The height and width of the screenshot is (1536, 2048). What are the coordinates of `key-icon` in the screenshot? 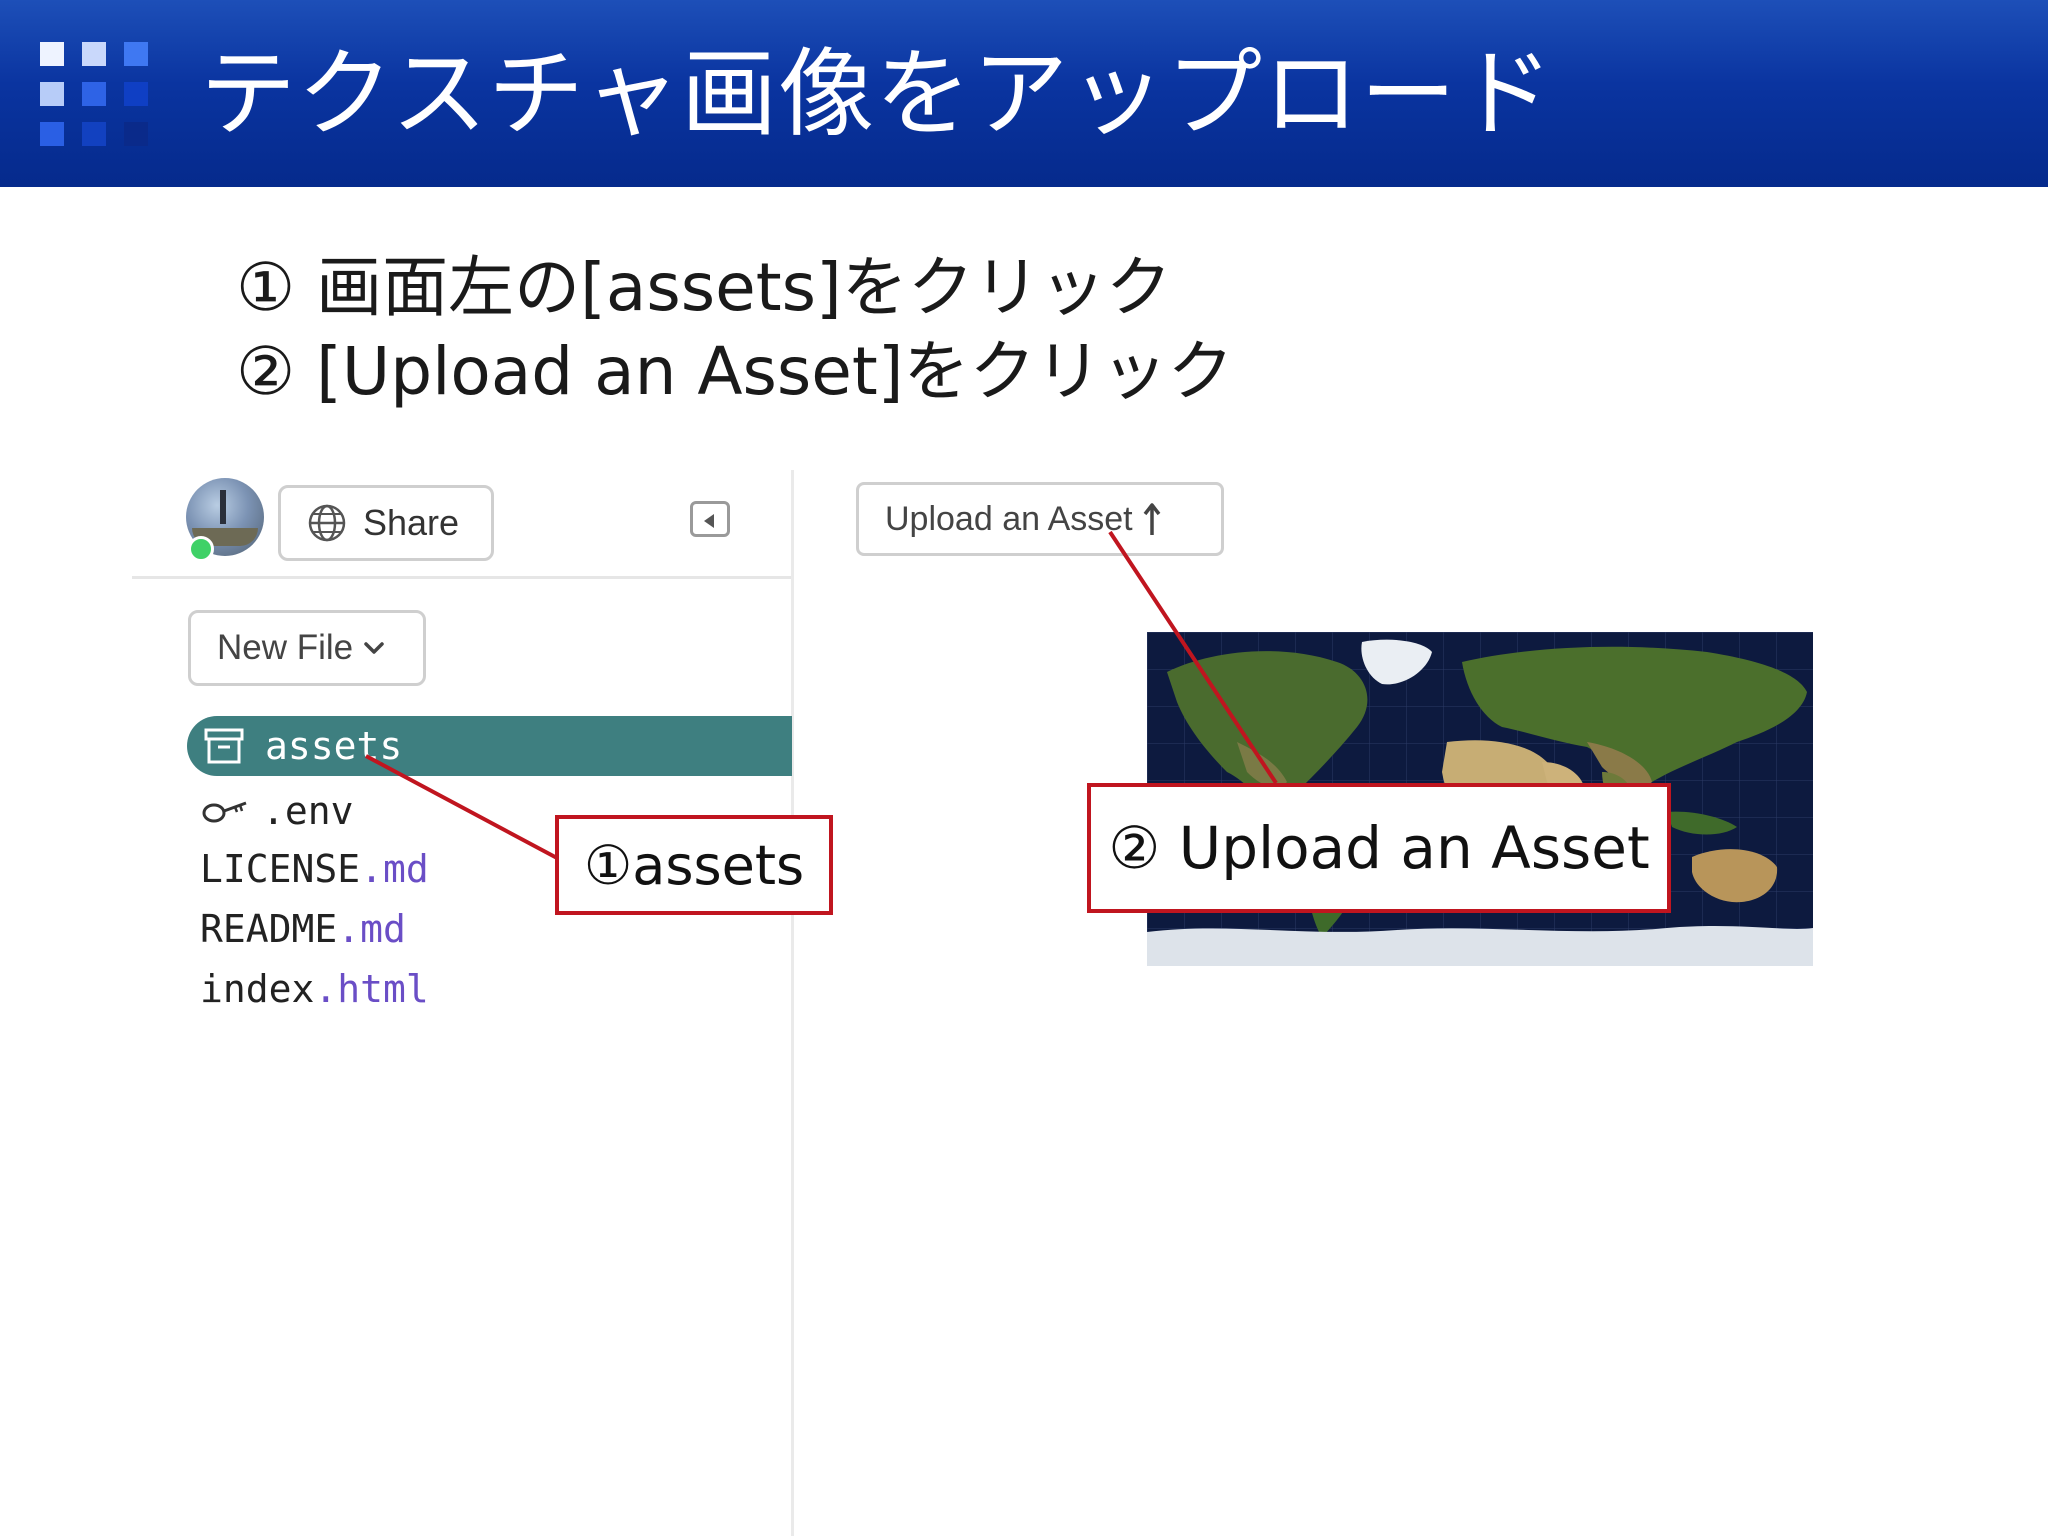 It's located at (224, 812).